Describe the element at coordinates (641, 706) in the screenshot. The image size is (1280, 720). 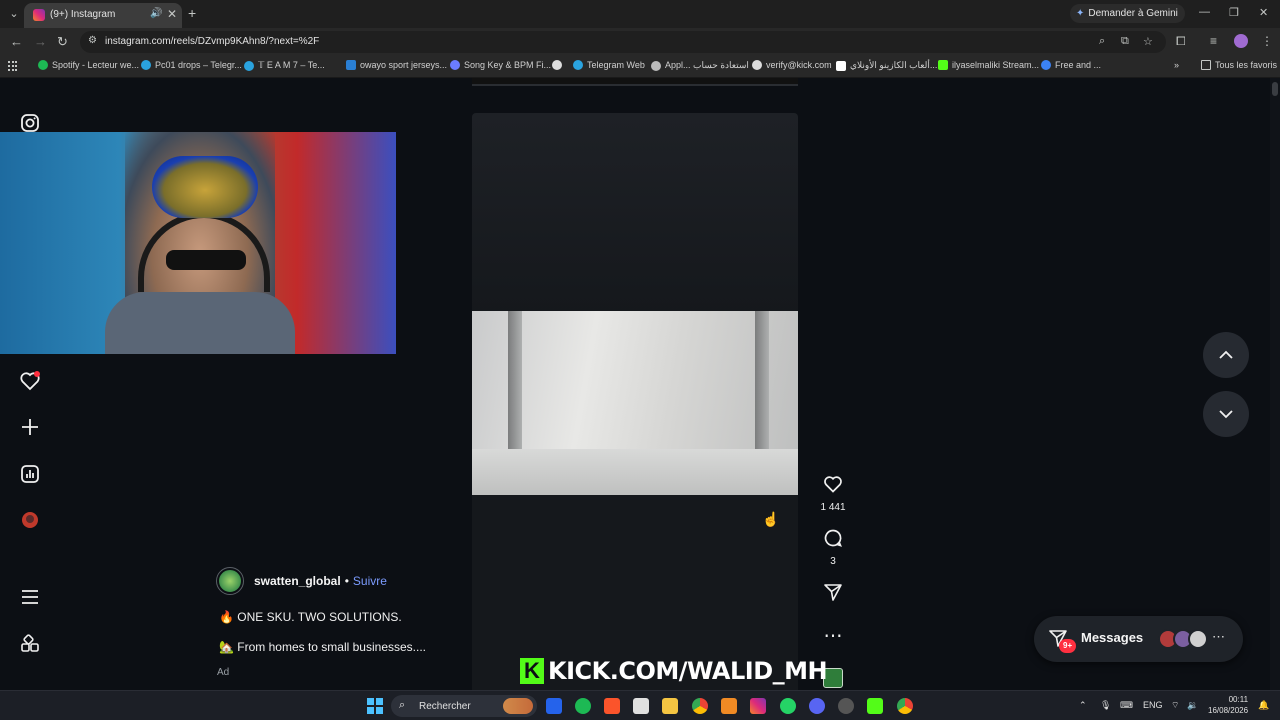
I see `store-icon` at that location.